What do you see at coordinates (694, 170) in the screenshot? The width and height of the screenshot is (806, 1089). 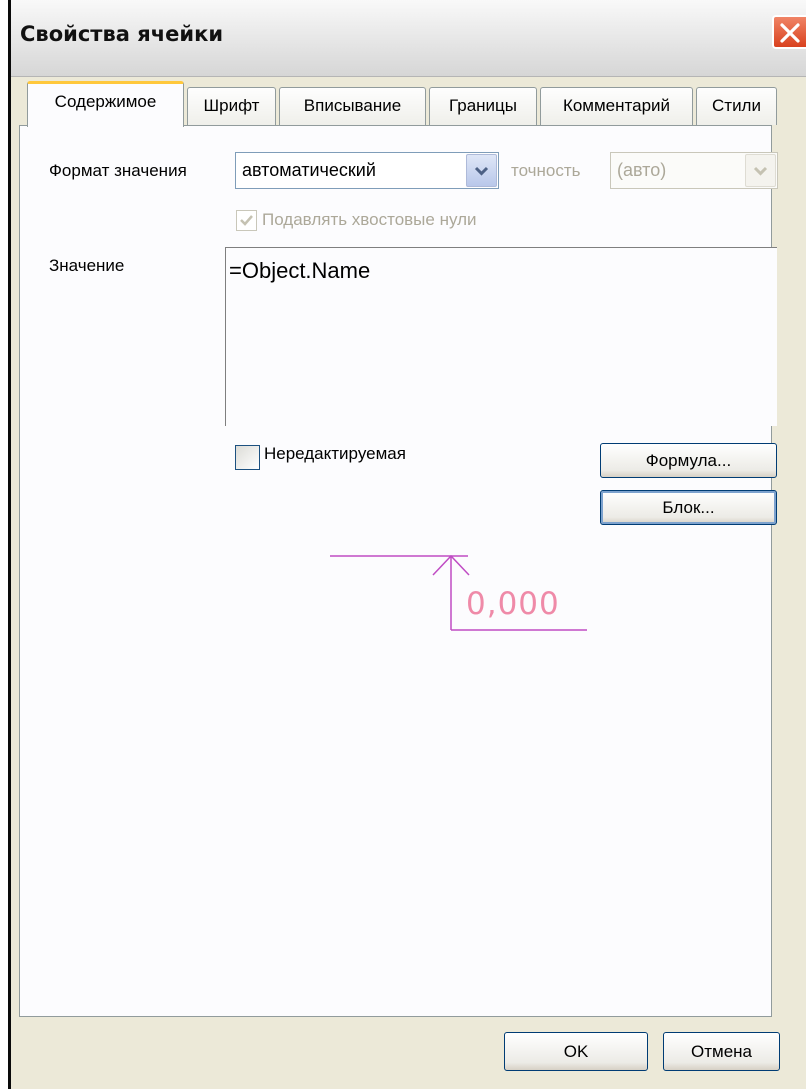 I see `precision-select: (авто)` at bounding box center [694, 170].